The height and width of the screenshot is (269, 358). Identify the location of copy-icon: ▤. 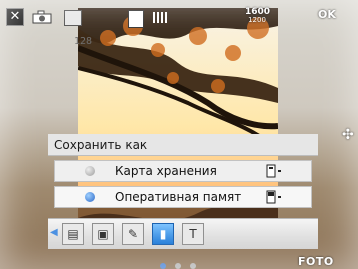
(73, 234).